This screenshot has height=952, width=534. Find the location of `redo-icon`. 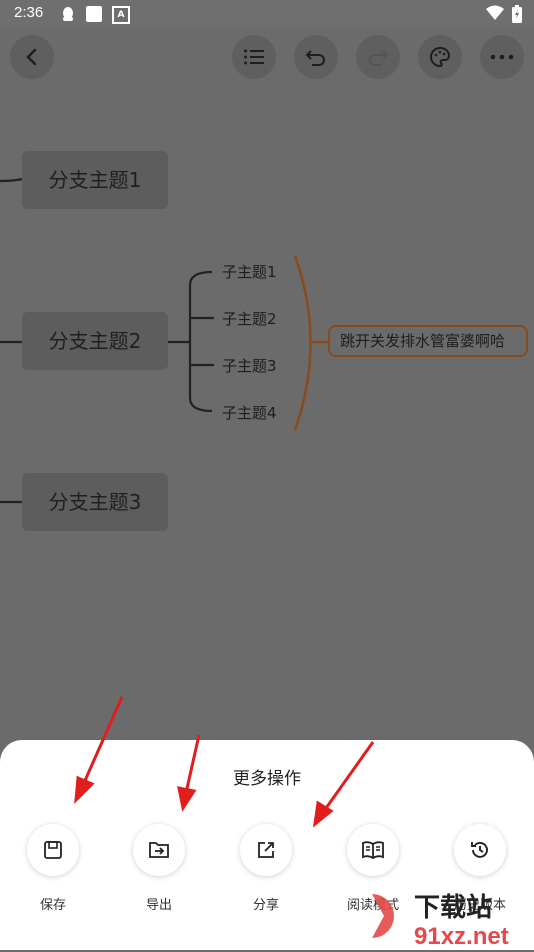

redo-icon is located at coordinates (379, 58).